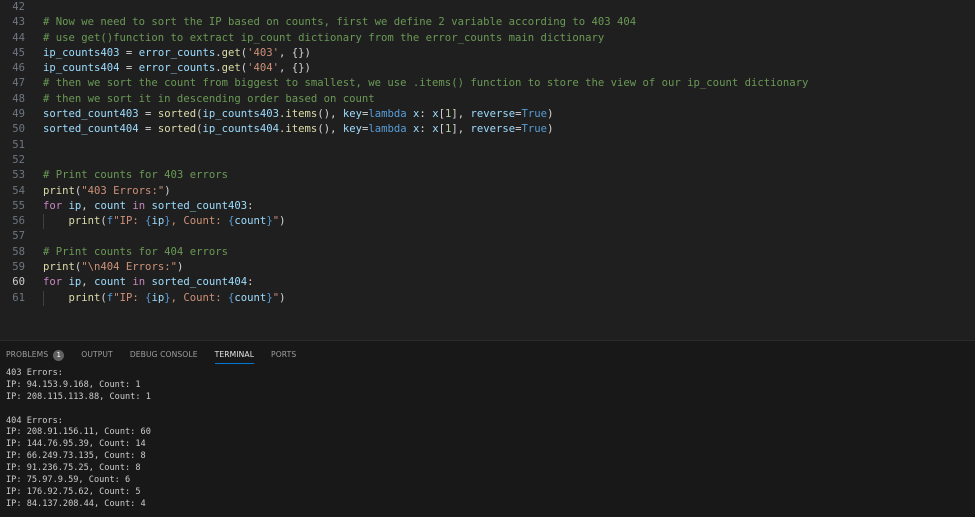  Describe the element at coordinates (18, 37) in the screenshot. I see `line-number: 44` at that location.